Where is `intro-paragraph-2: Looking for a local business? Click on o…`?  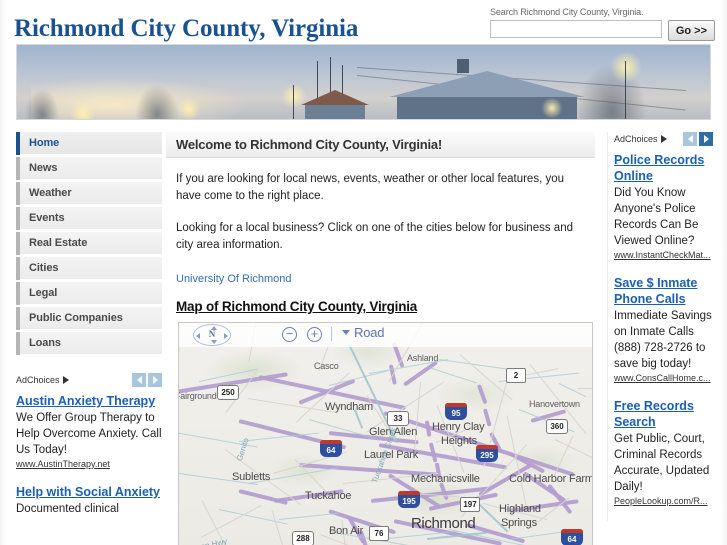
intro-paragraph-2: Looking for a local business? Click on o… is located at coordinates (374, 236).